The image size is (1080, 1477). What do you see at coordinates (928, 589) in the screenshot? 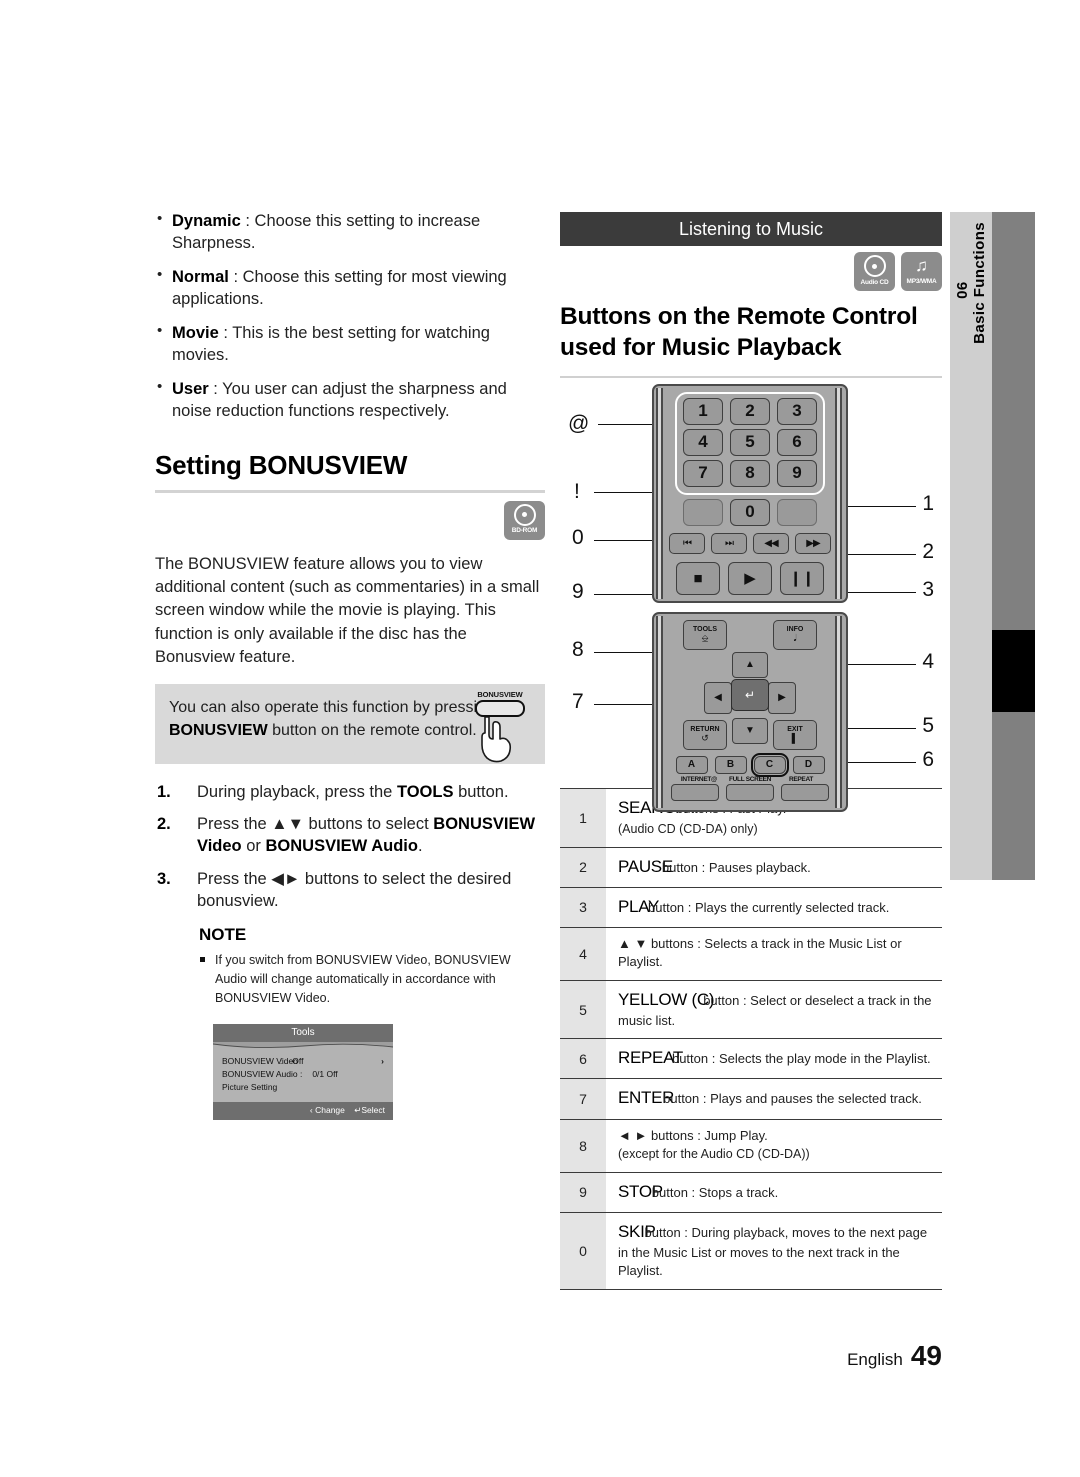
I see `callout-3: 3` at bounding box center [928, 589].